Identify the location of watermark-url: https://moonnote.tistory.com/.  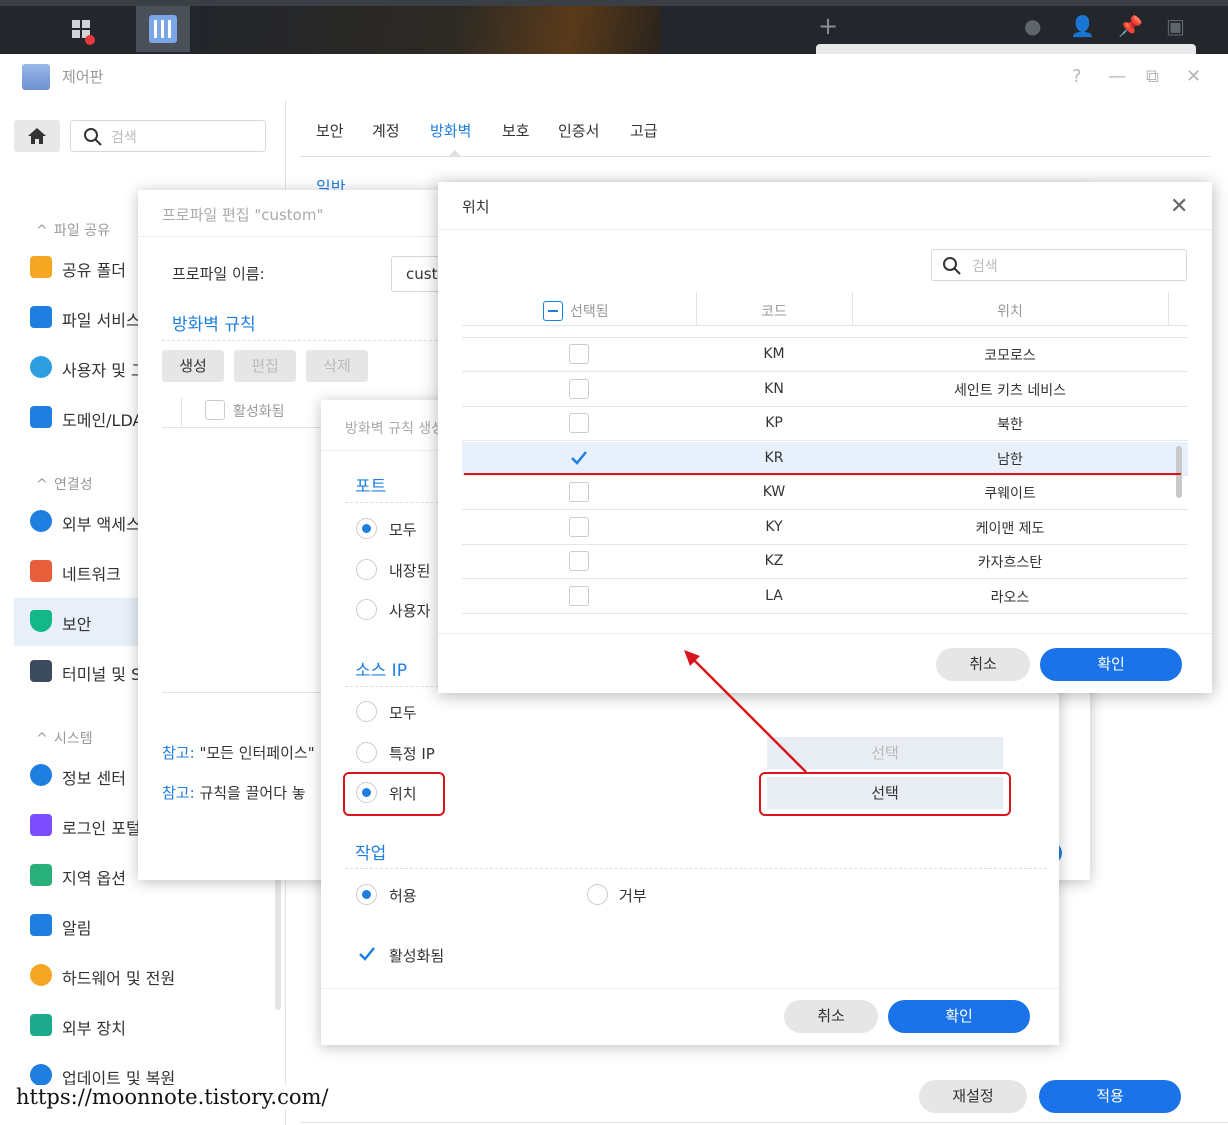
(172, 1097).